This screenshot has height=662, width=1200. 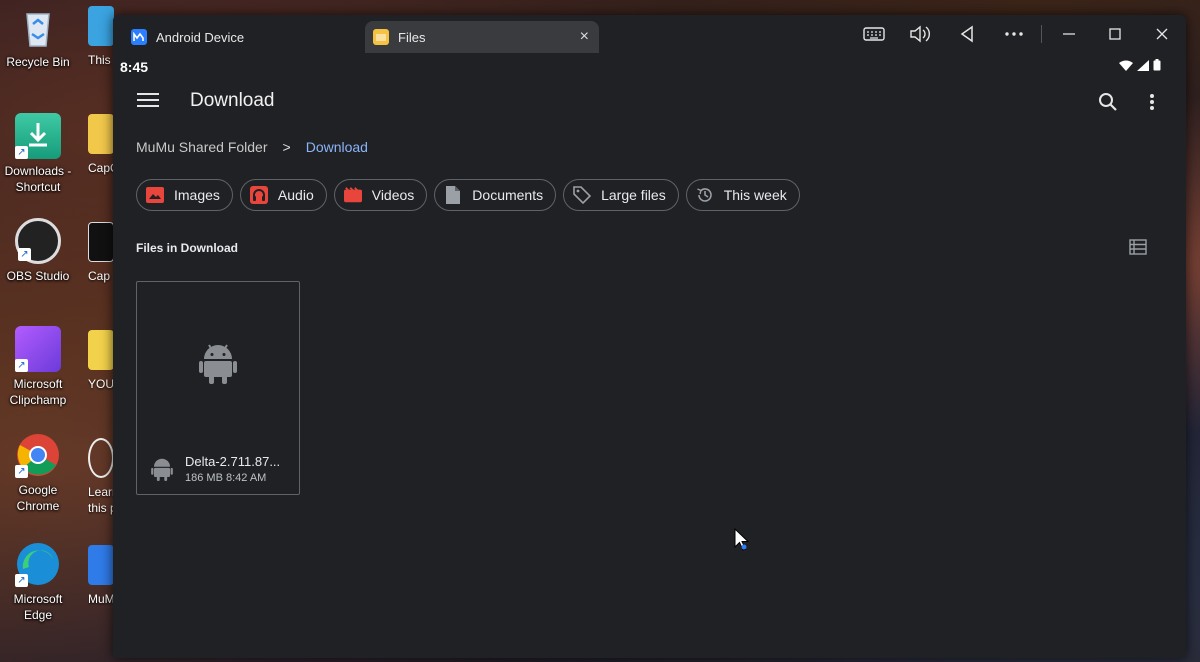 What do you see at coordinates (1143, 65) in the screenshot?
I see `signal-icon` at bounding box center [1143, 65].